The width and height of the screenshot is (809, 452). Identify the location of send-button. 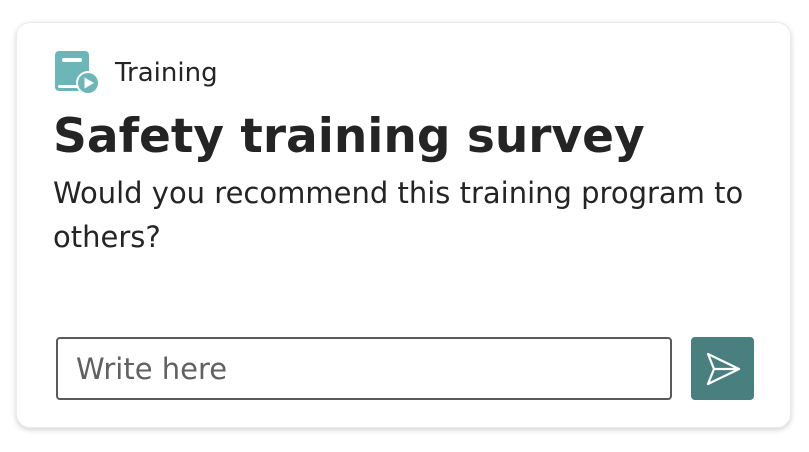
(722, 368).